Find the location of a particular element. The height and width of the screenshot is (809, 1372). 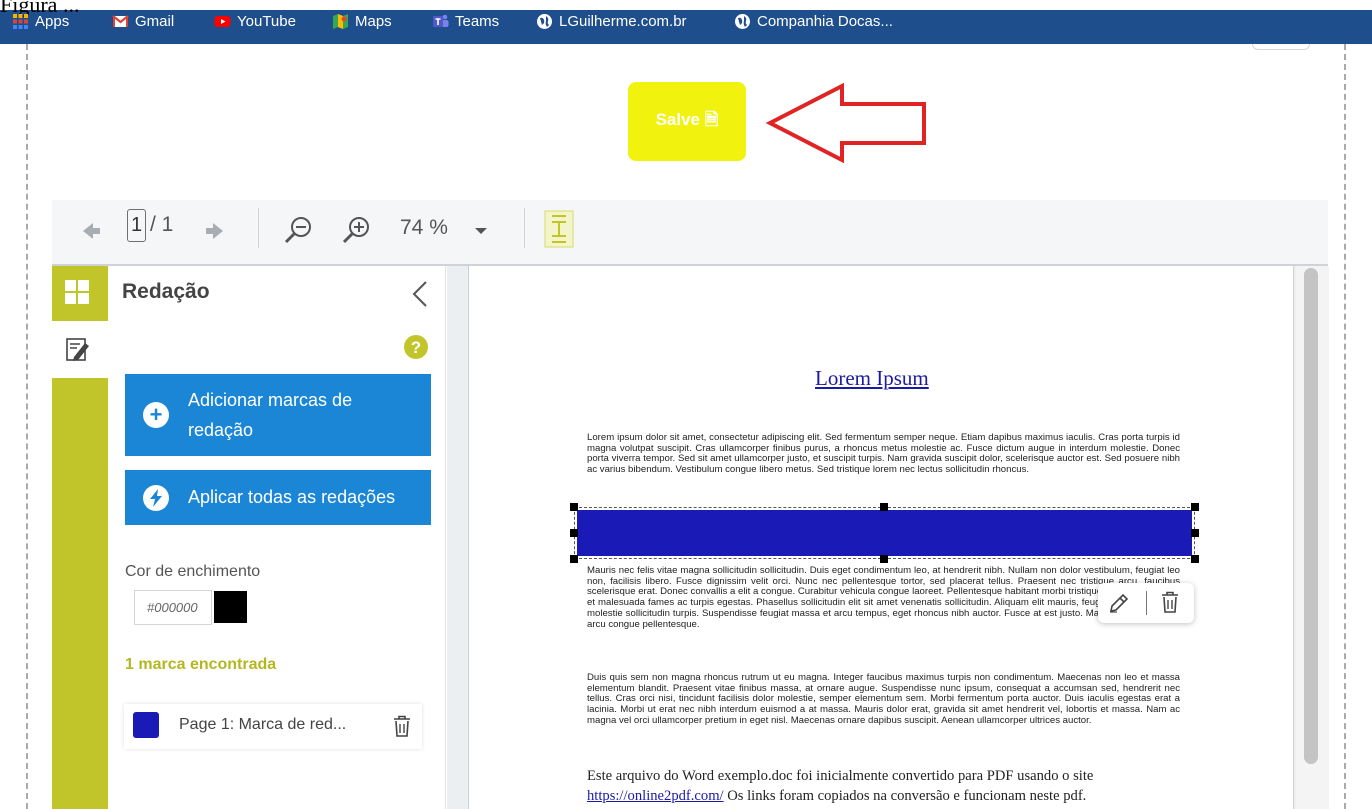

fill-color-input: #000000 is located at coordinates (173, 607).